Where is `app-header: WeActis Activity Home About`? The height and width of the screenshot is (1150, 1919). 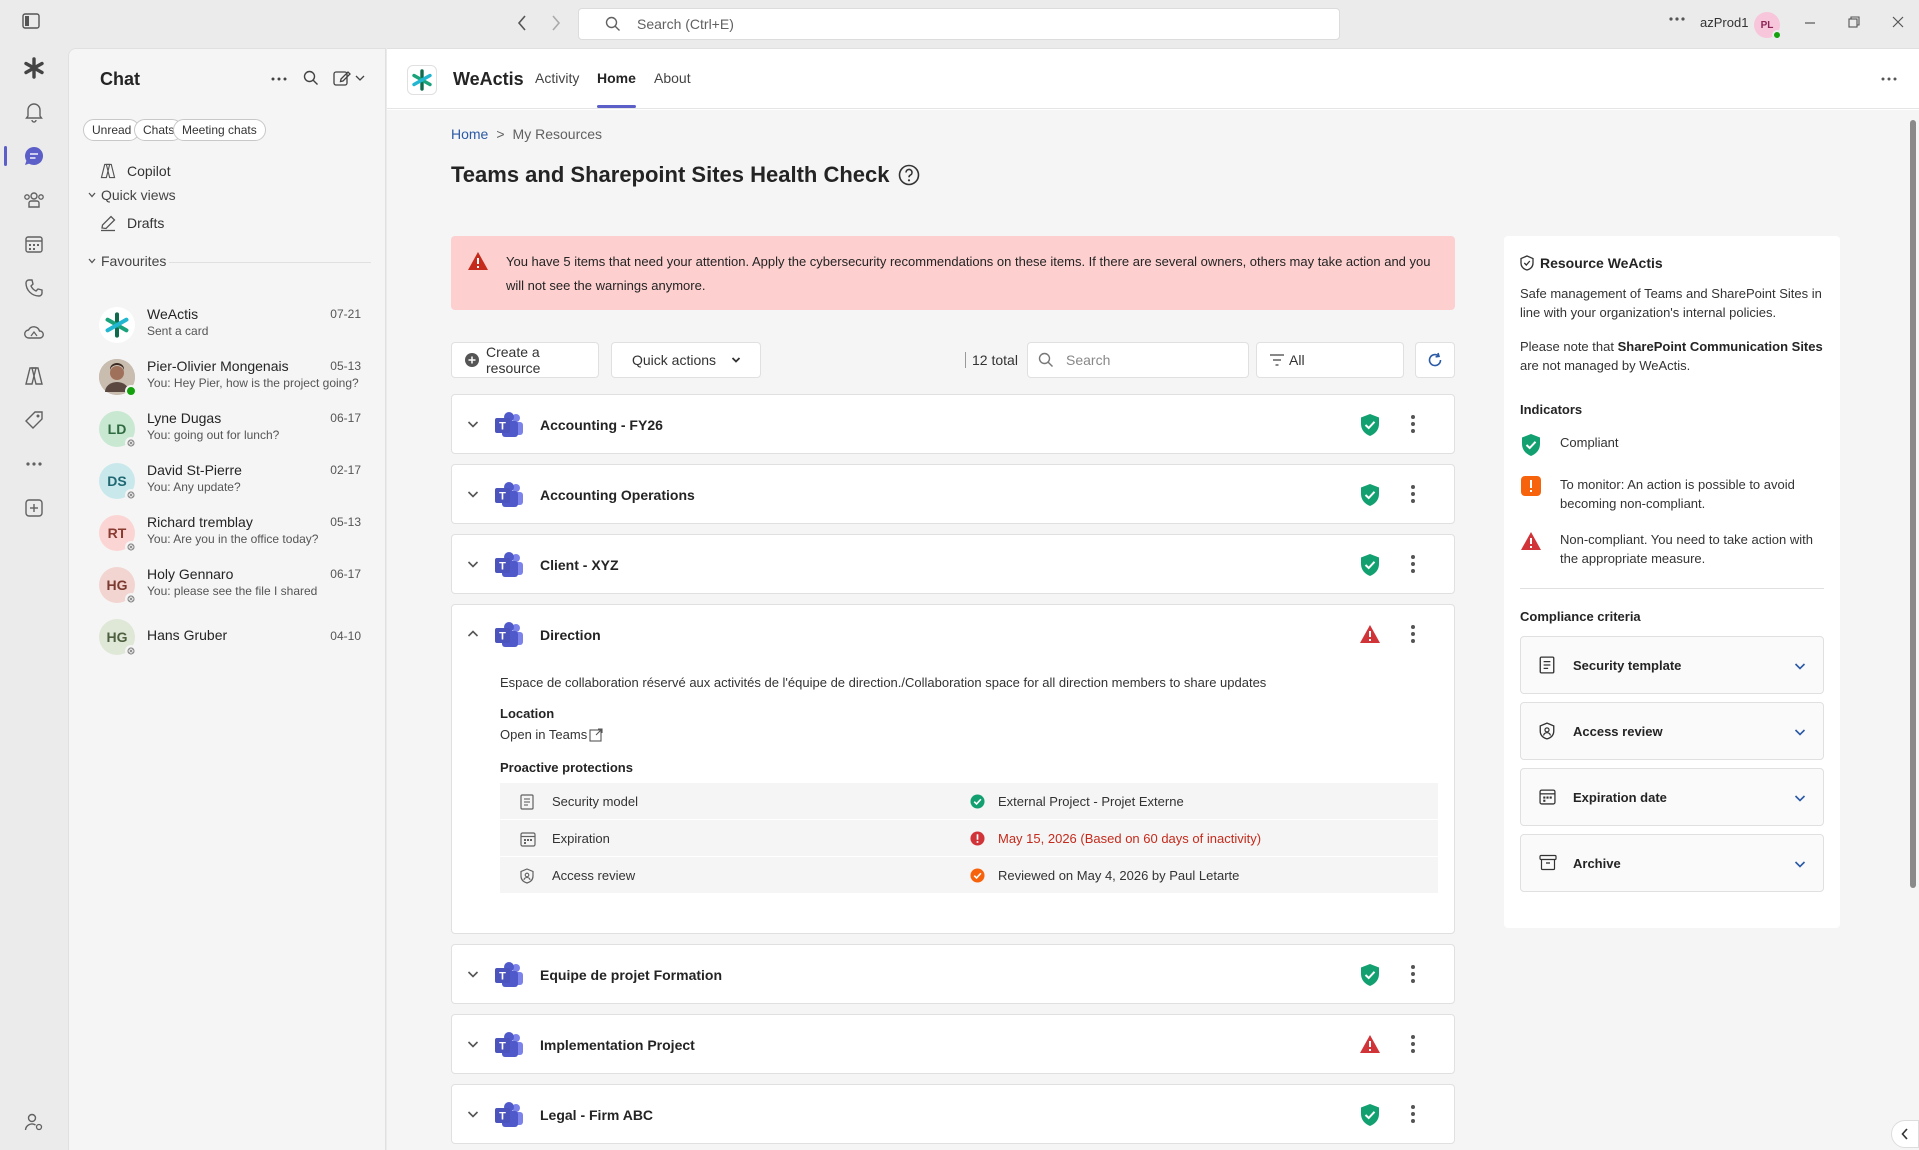
app-header: WeActis Activity Home About is located at coordinates (1153, 79).